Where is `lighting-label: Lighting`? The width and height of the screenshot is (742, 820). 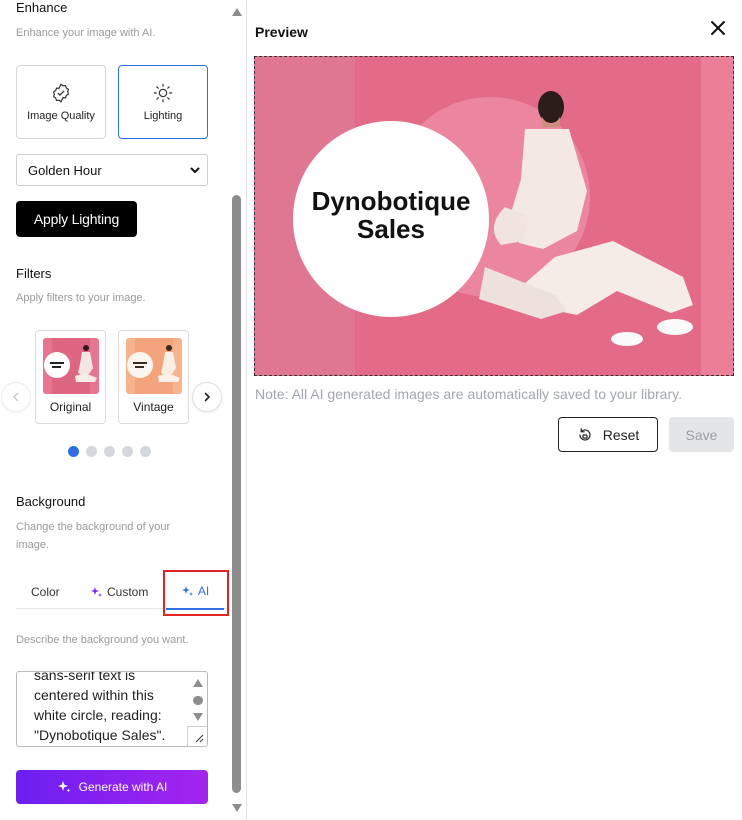
lighting-label: Lighting is located at coordinates (163, 116).